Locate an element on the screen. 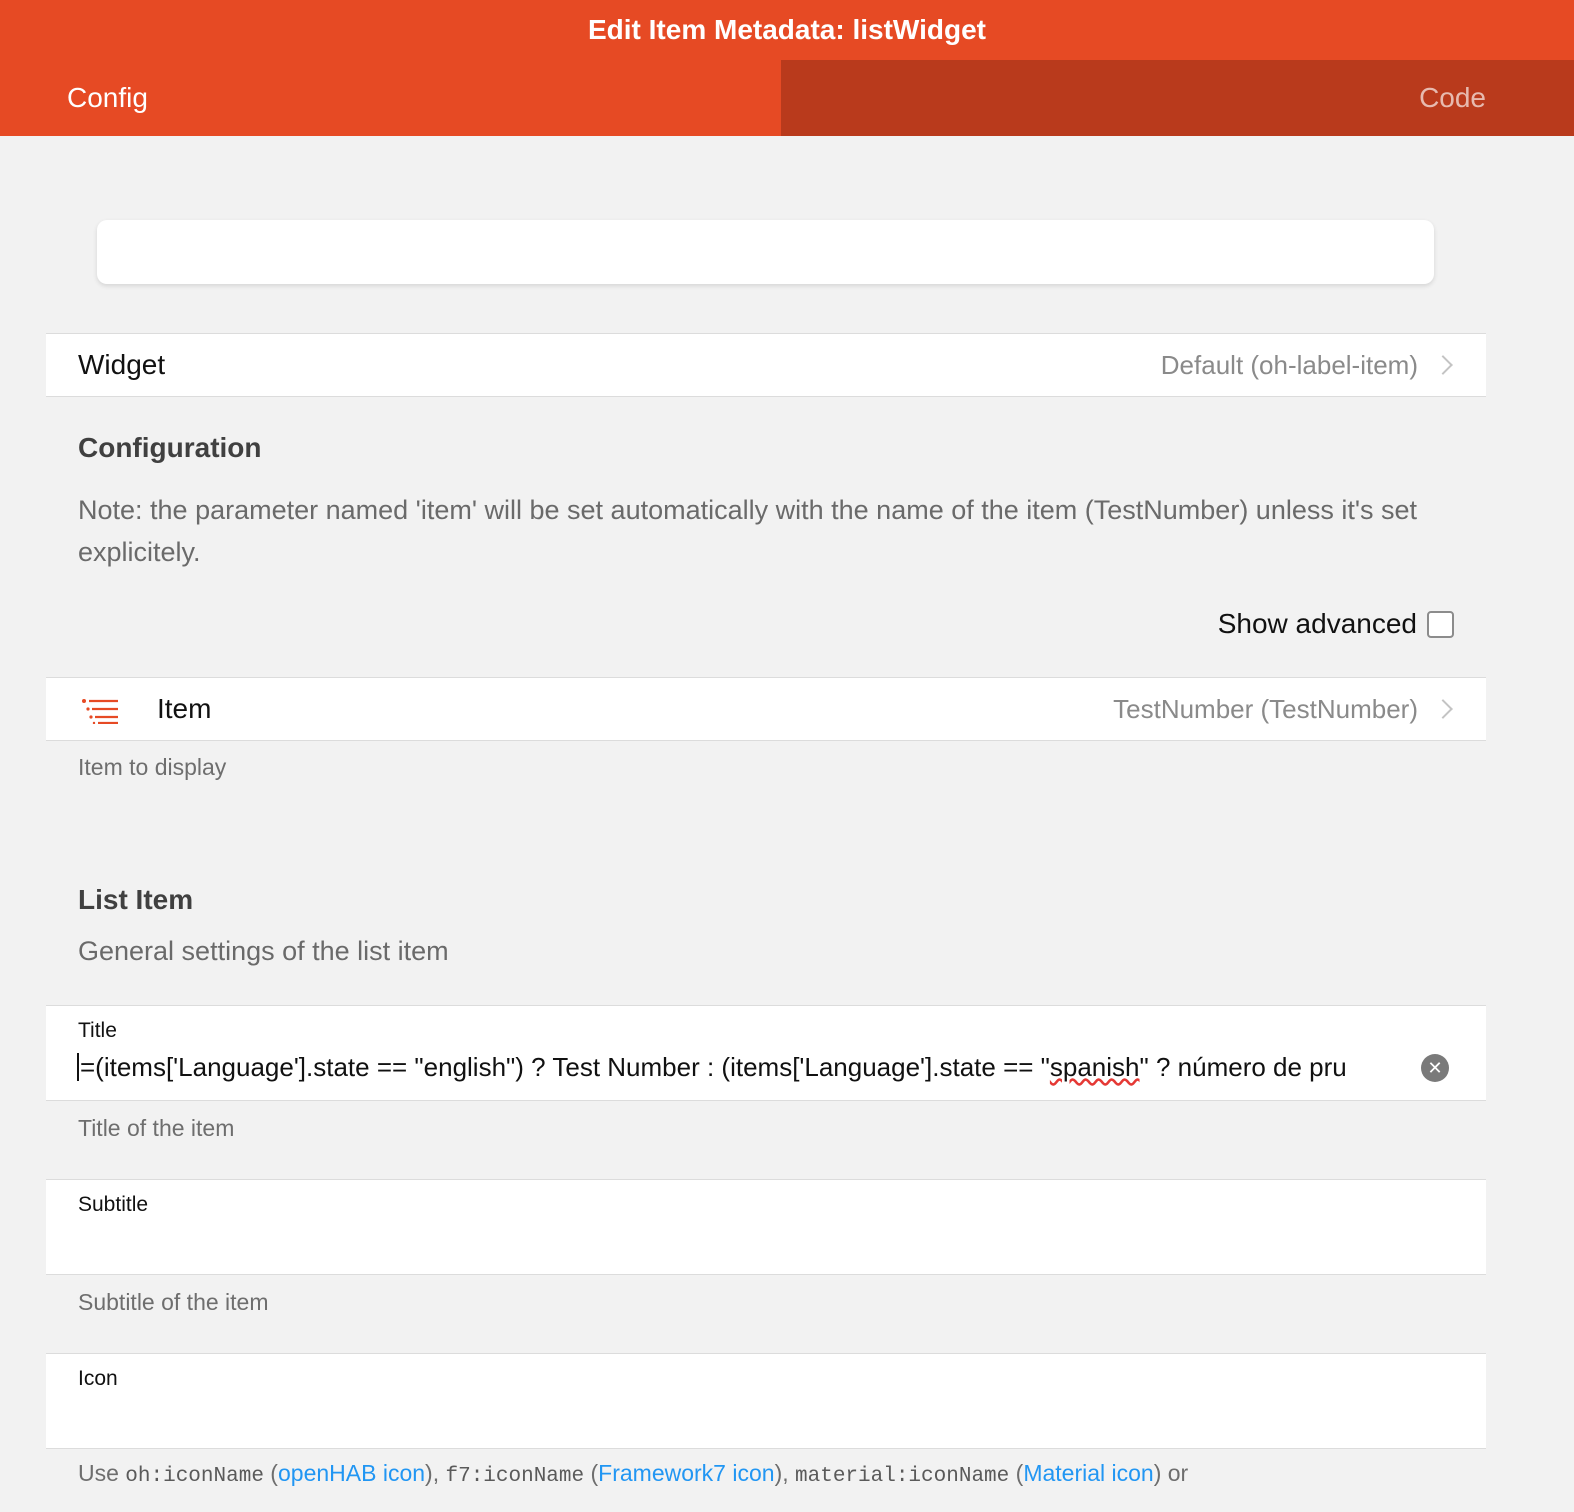  subtitle-field-row: Subtitle is located at coordinates (766, 1227).